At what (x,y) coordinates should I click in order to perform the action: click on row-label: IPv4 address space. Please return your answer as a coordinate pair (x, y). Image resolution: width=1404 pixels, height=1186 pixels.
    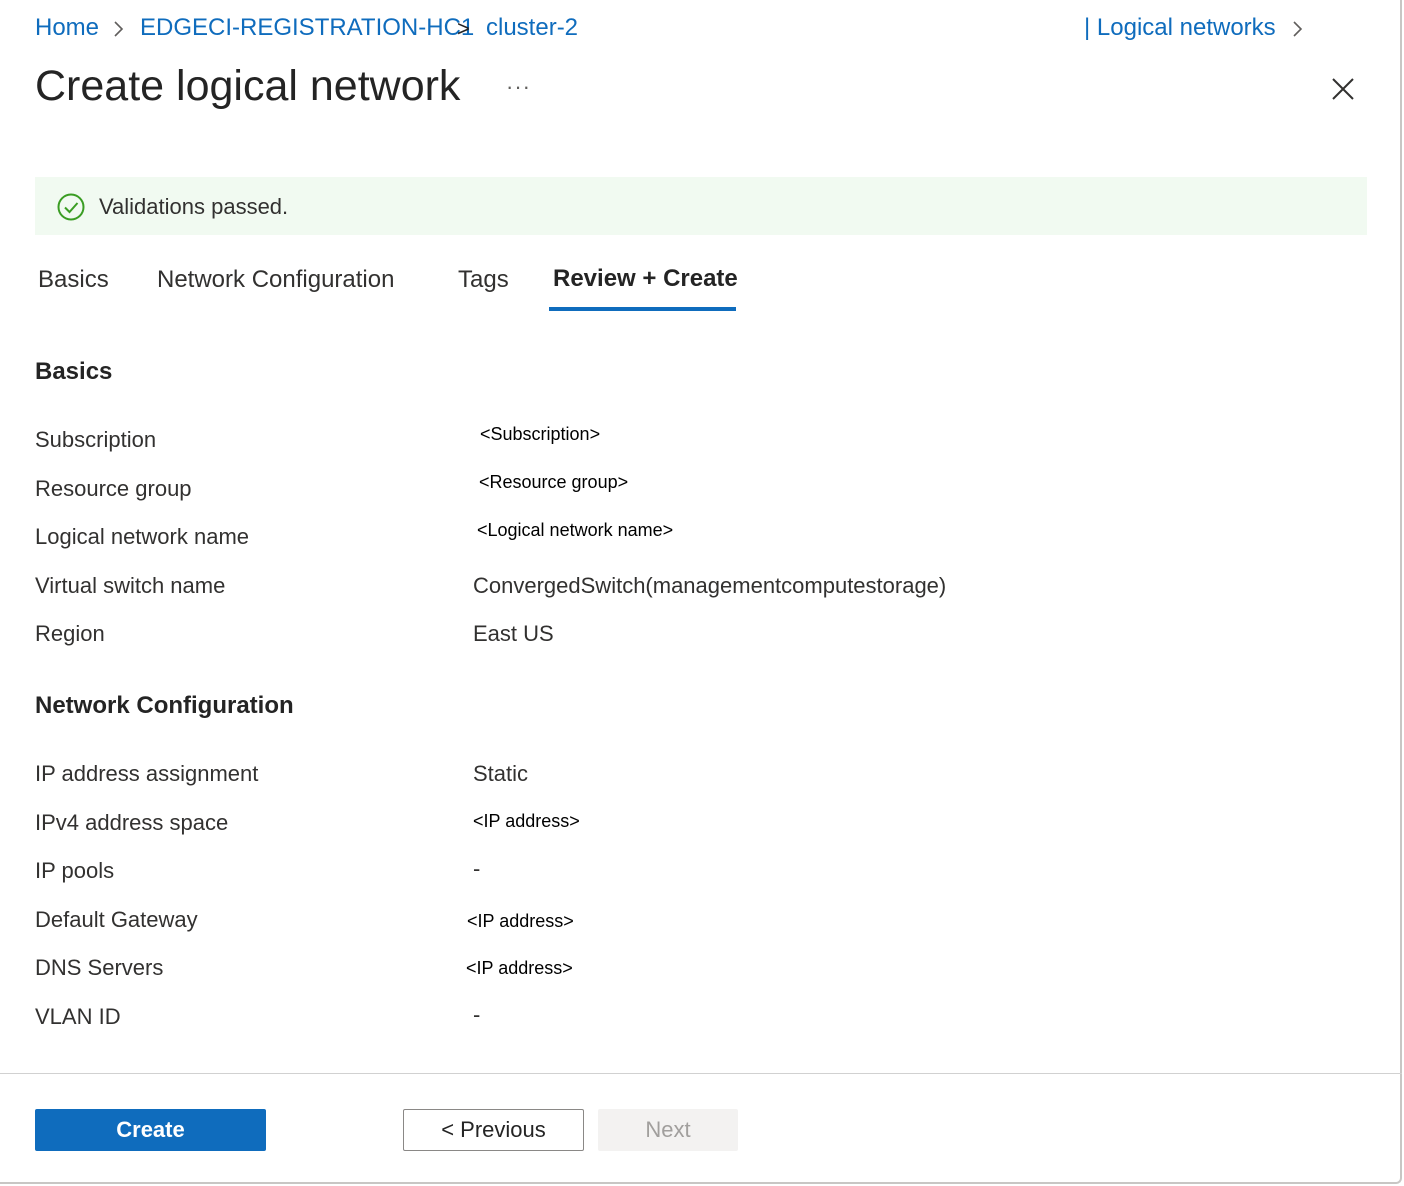
    Looking at the image, I should click on (132, 822).